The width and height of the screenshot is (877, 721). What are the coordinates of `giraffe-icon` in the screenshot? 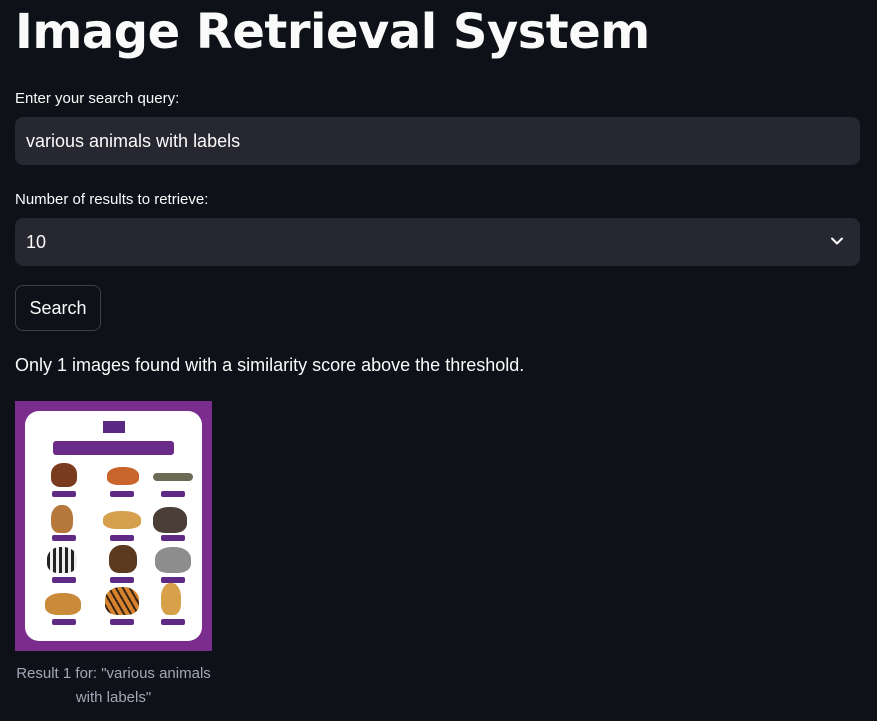 It's located at (171, 599).